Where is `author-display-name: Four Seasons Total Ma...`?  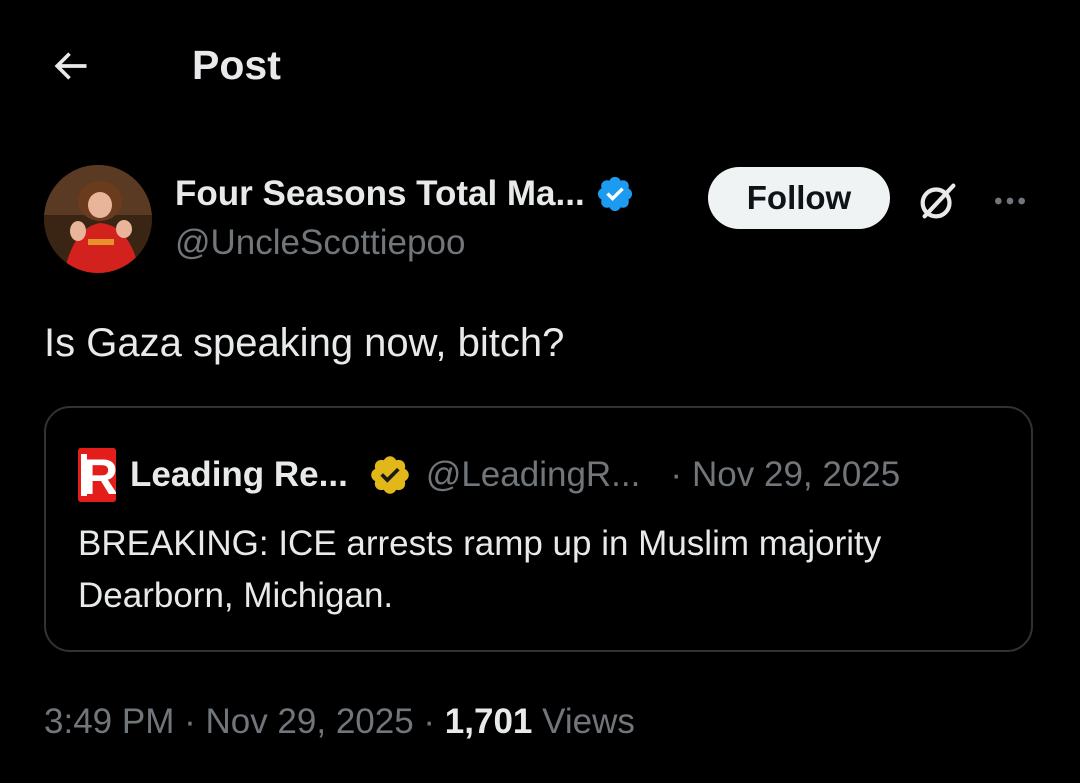 author-display-name: Four Seasons Total Ma... is located at coordinates (380, 194).